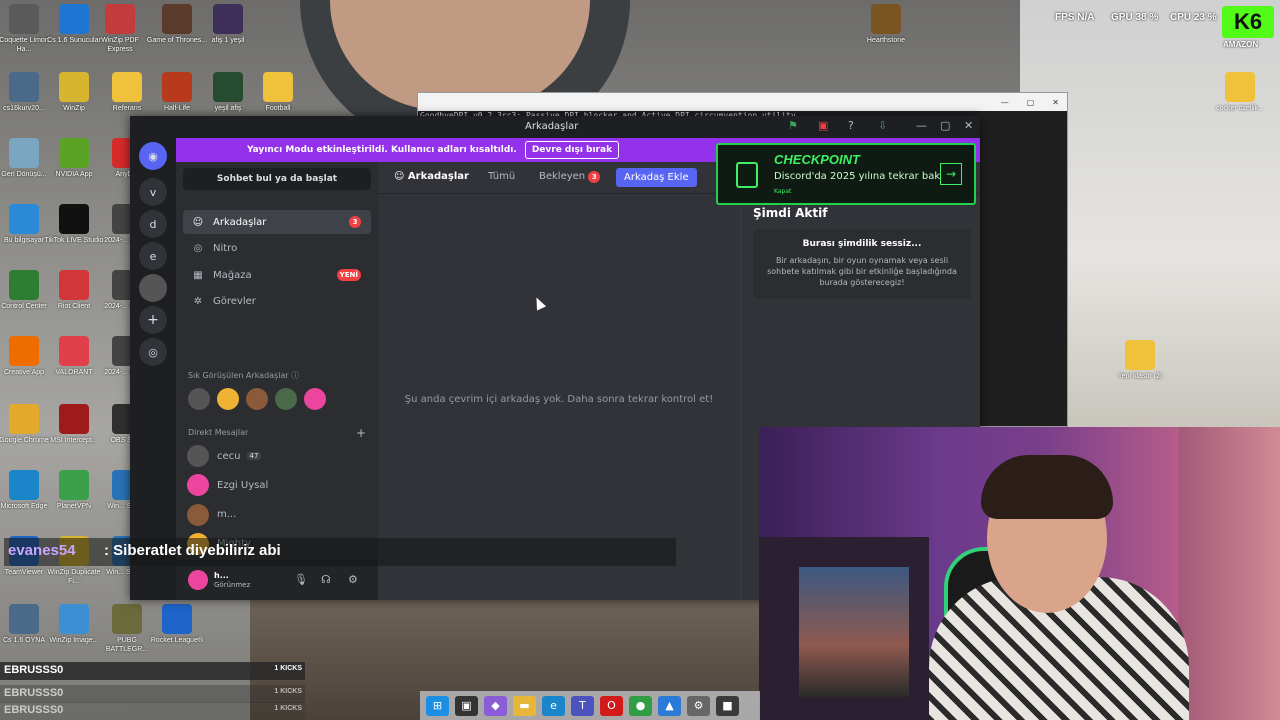 This screenshot has height=720, width=1280. What do you see at coordinates (951, 174) in the screenshot?
I see `arrow-right-icon: →` at bounding box center [951, 174].